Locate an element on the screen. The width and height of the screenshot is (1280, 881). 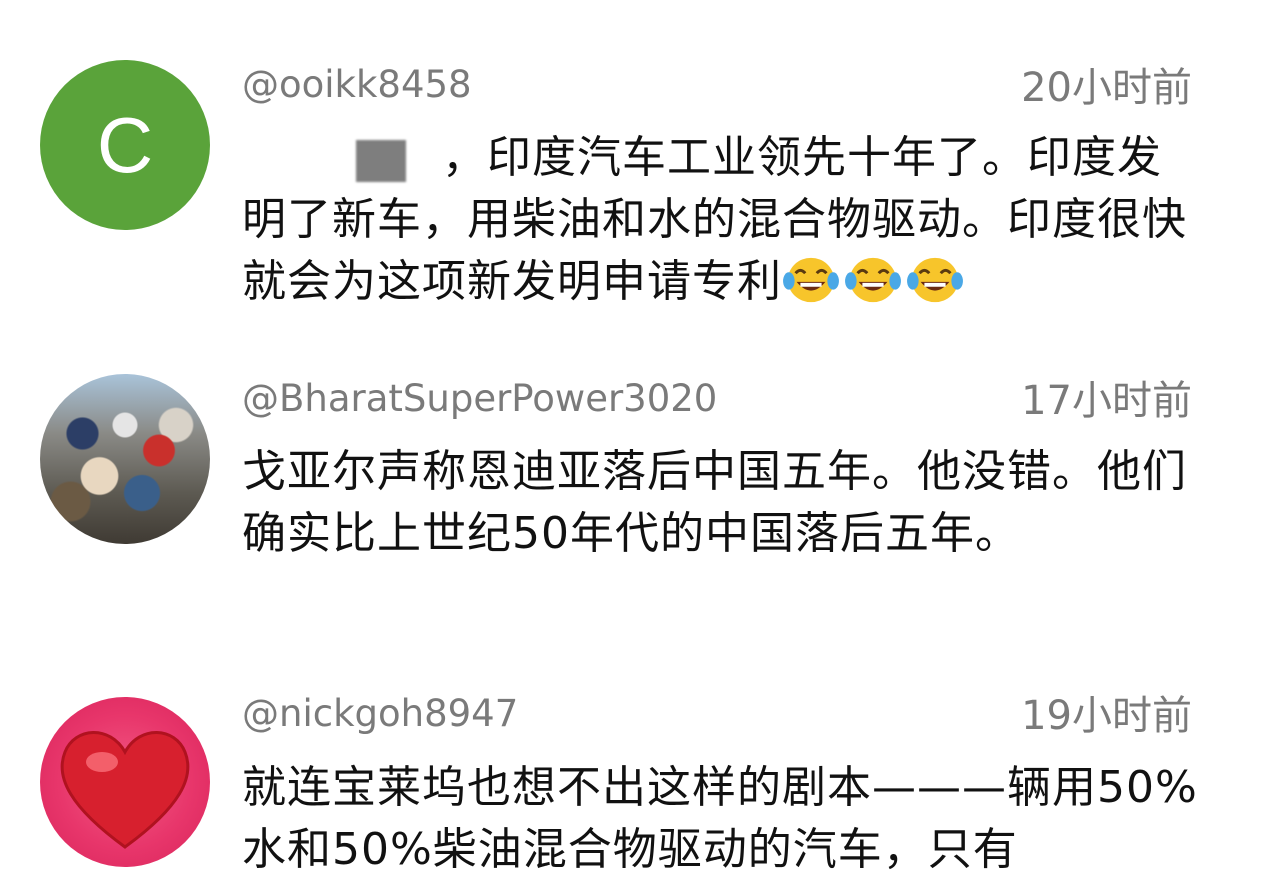
timestamp: 17小时前 is located at coordinates (1106, 401).